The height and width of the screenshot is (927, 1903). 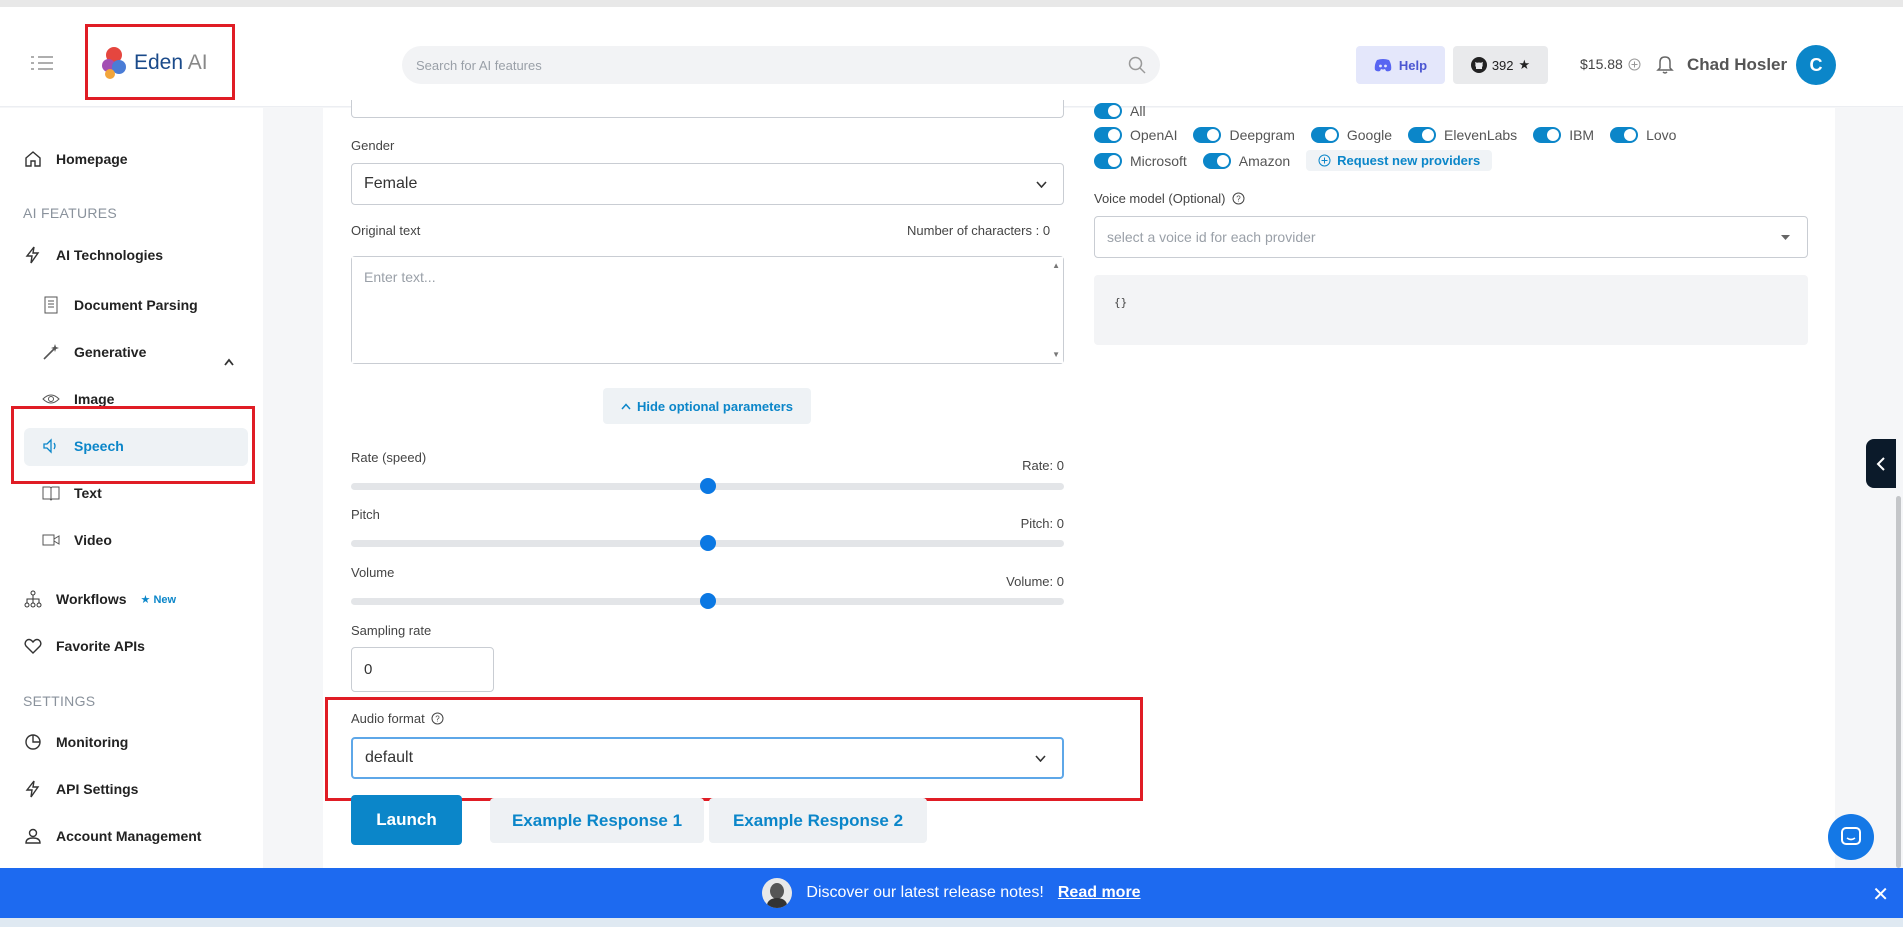 I want to click on home-icon, so click(x=33, y=159).